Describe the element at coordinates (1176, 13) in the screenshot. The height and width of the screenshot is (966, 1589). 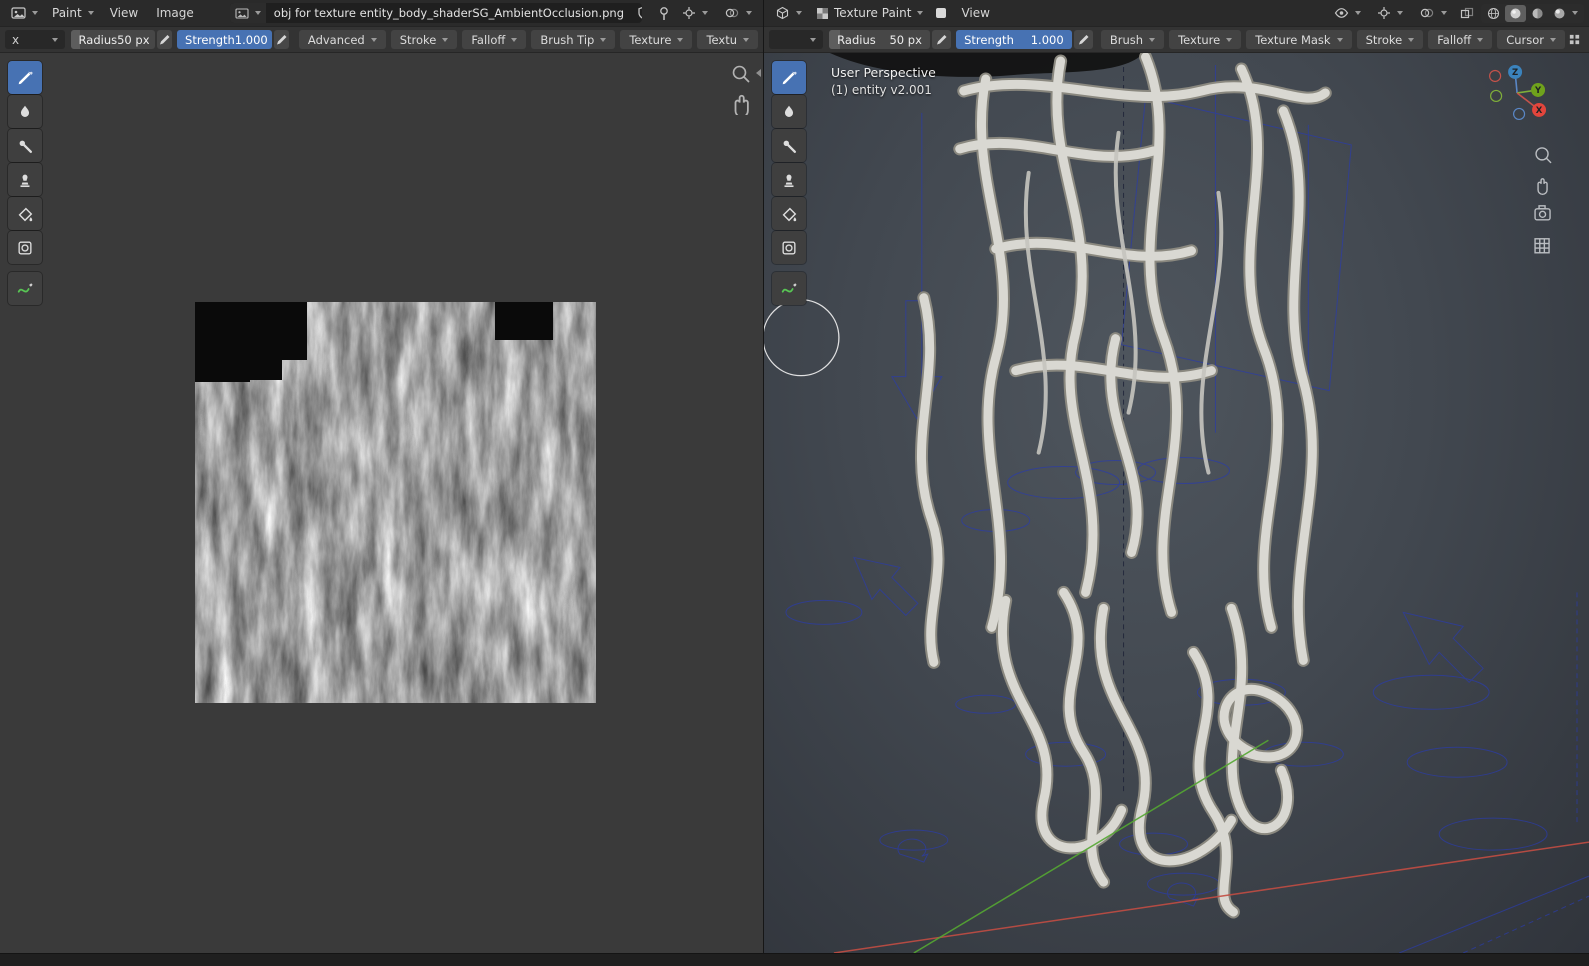
I see `viewport-header: Texture Paint View` at that location.